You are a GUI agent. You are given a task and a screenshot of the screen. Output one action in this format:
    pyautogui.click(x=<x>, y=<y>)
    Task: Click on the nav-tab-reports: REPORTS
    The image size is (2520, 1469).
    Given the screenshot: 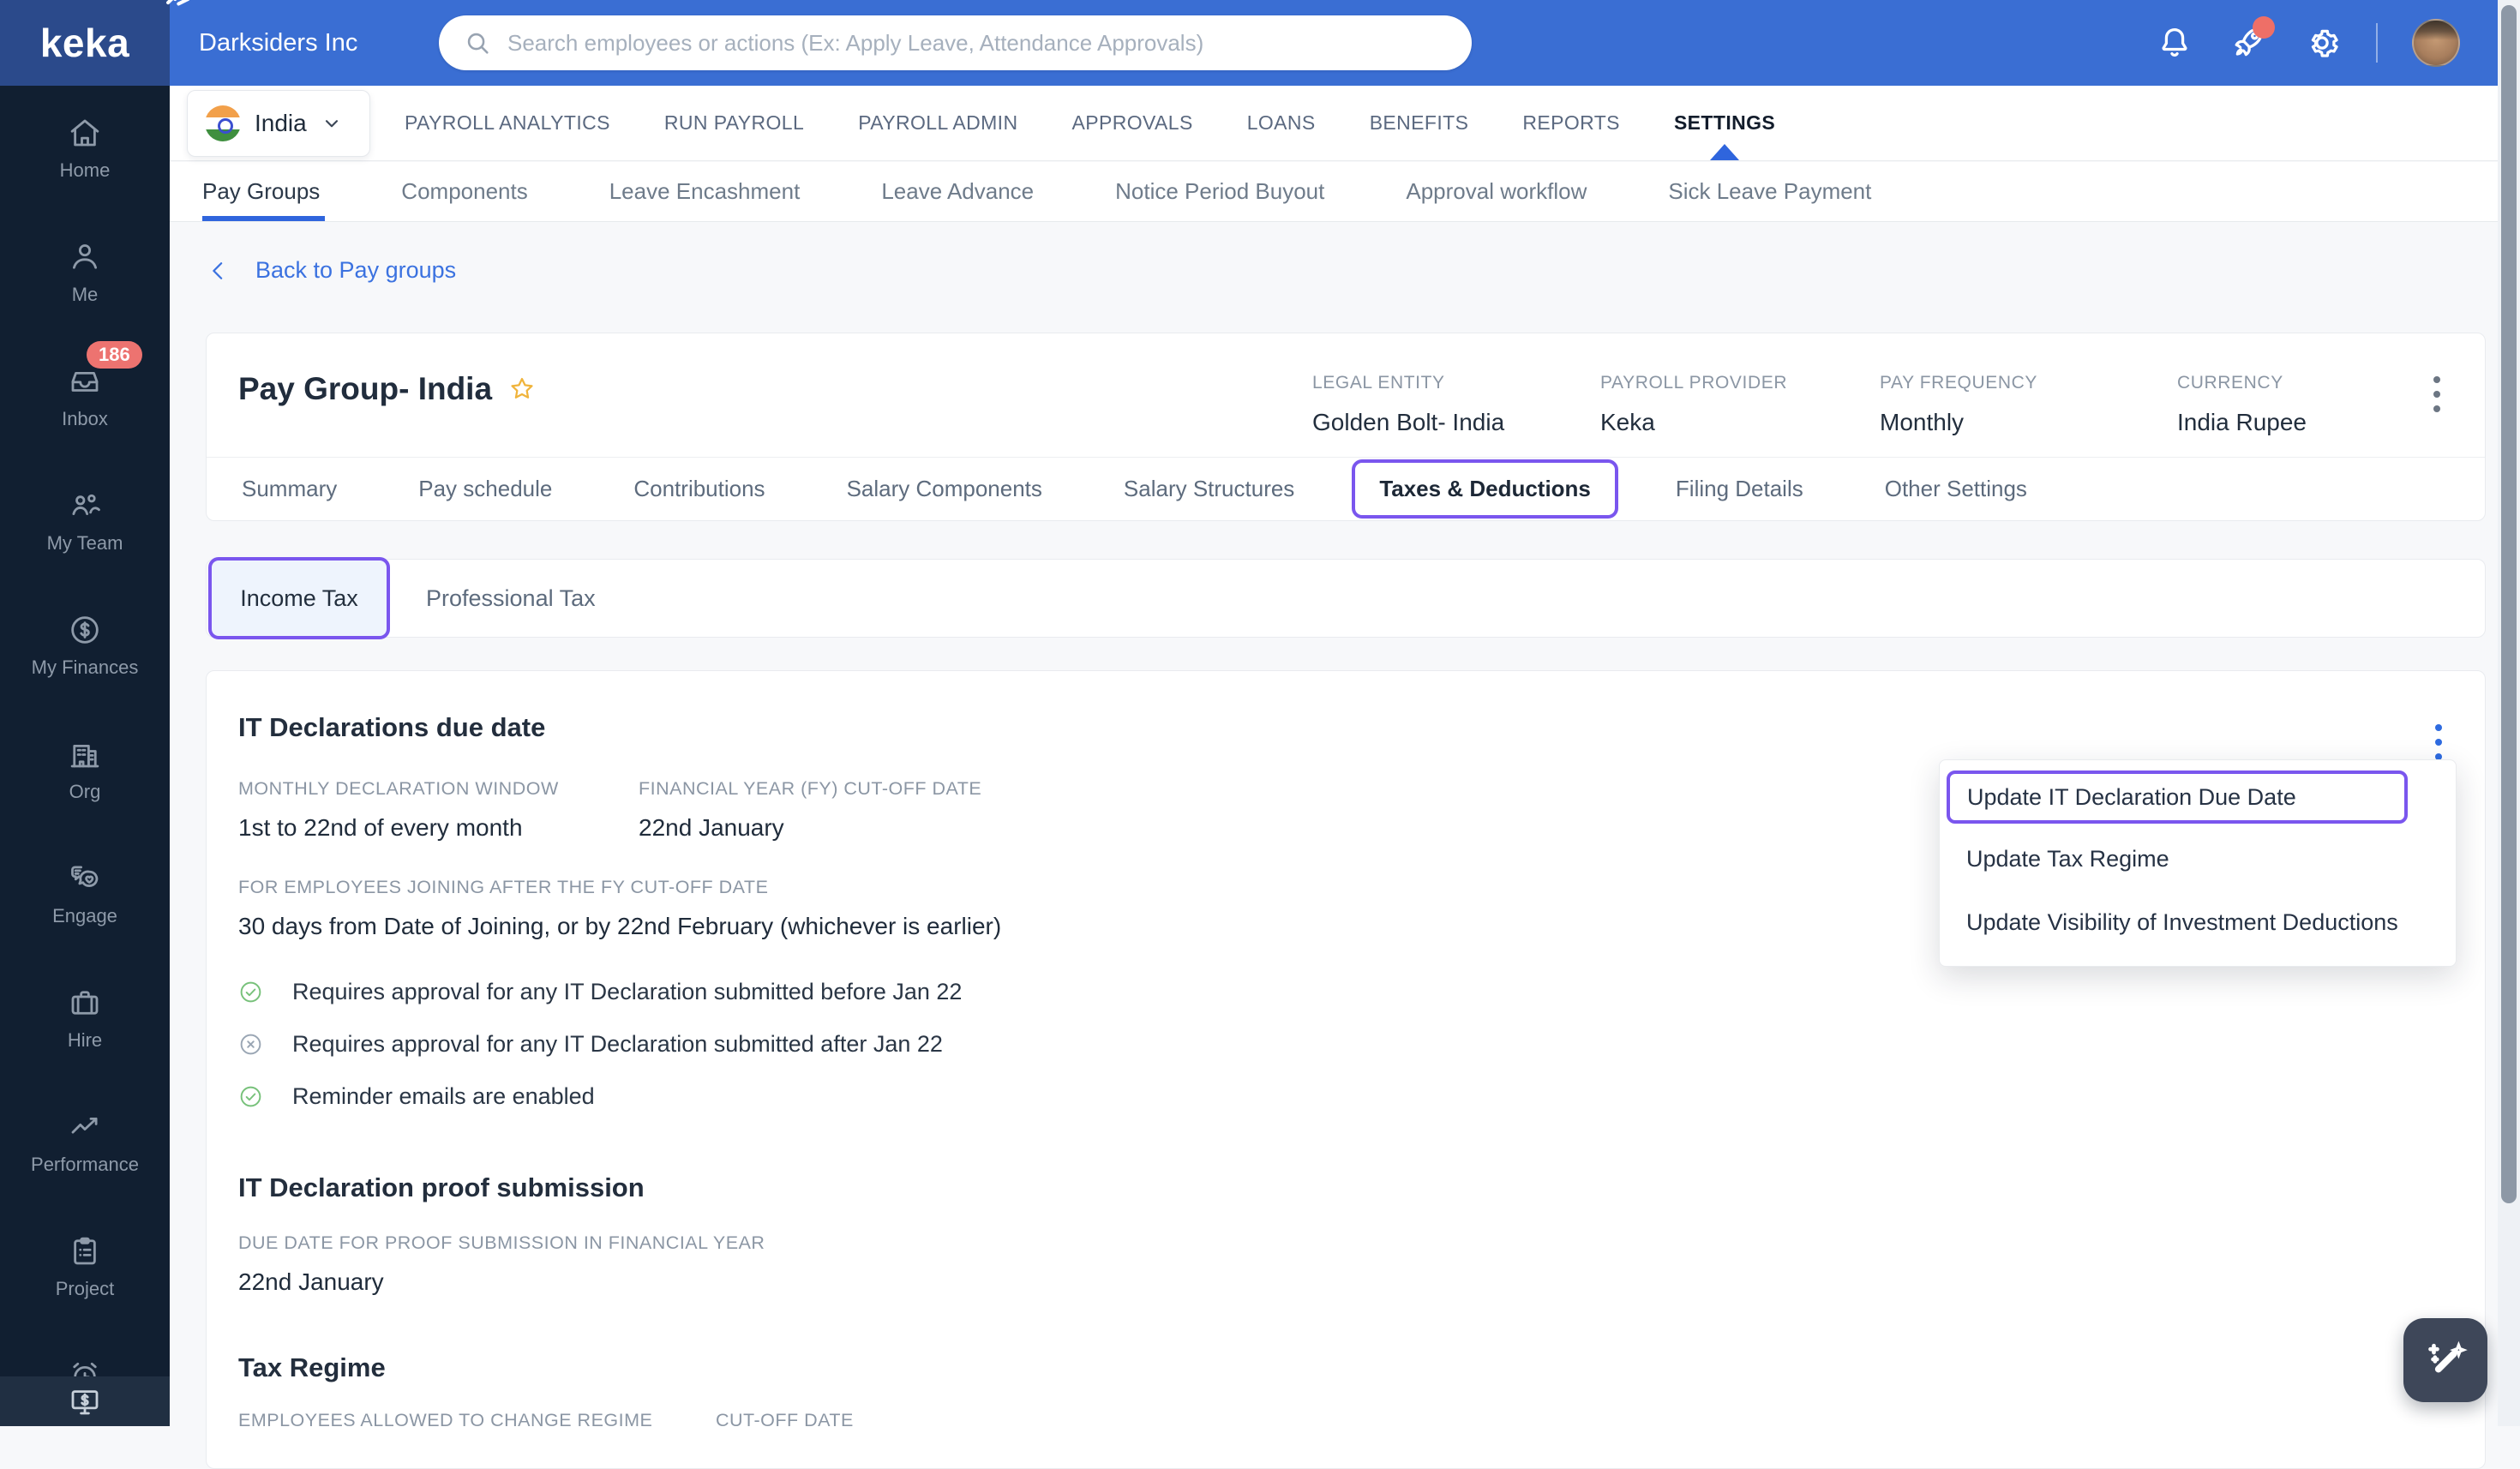 What is the action you would take?
    pyautogui.click(x=1571, y=123)
    